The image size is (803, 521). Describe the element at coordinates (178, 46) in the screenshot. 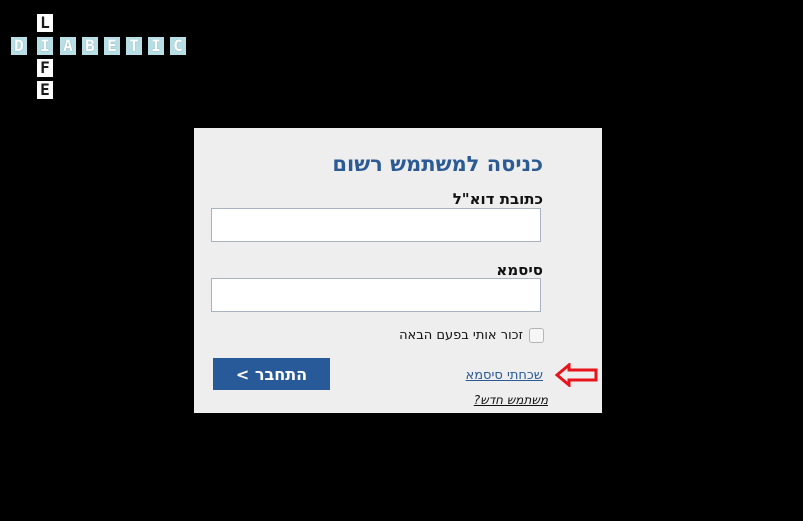

I see `logo-tile: C` at that location.